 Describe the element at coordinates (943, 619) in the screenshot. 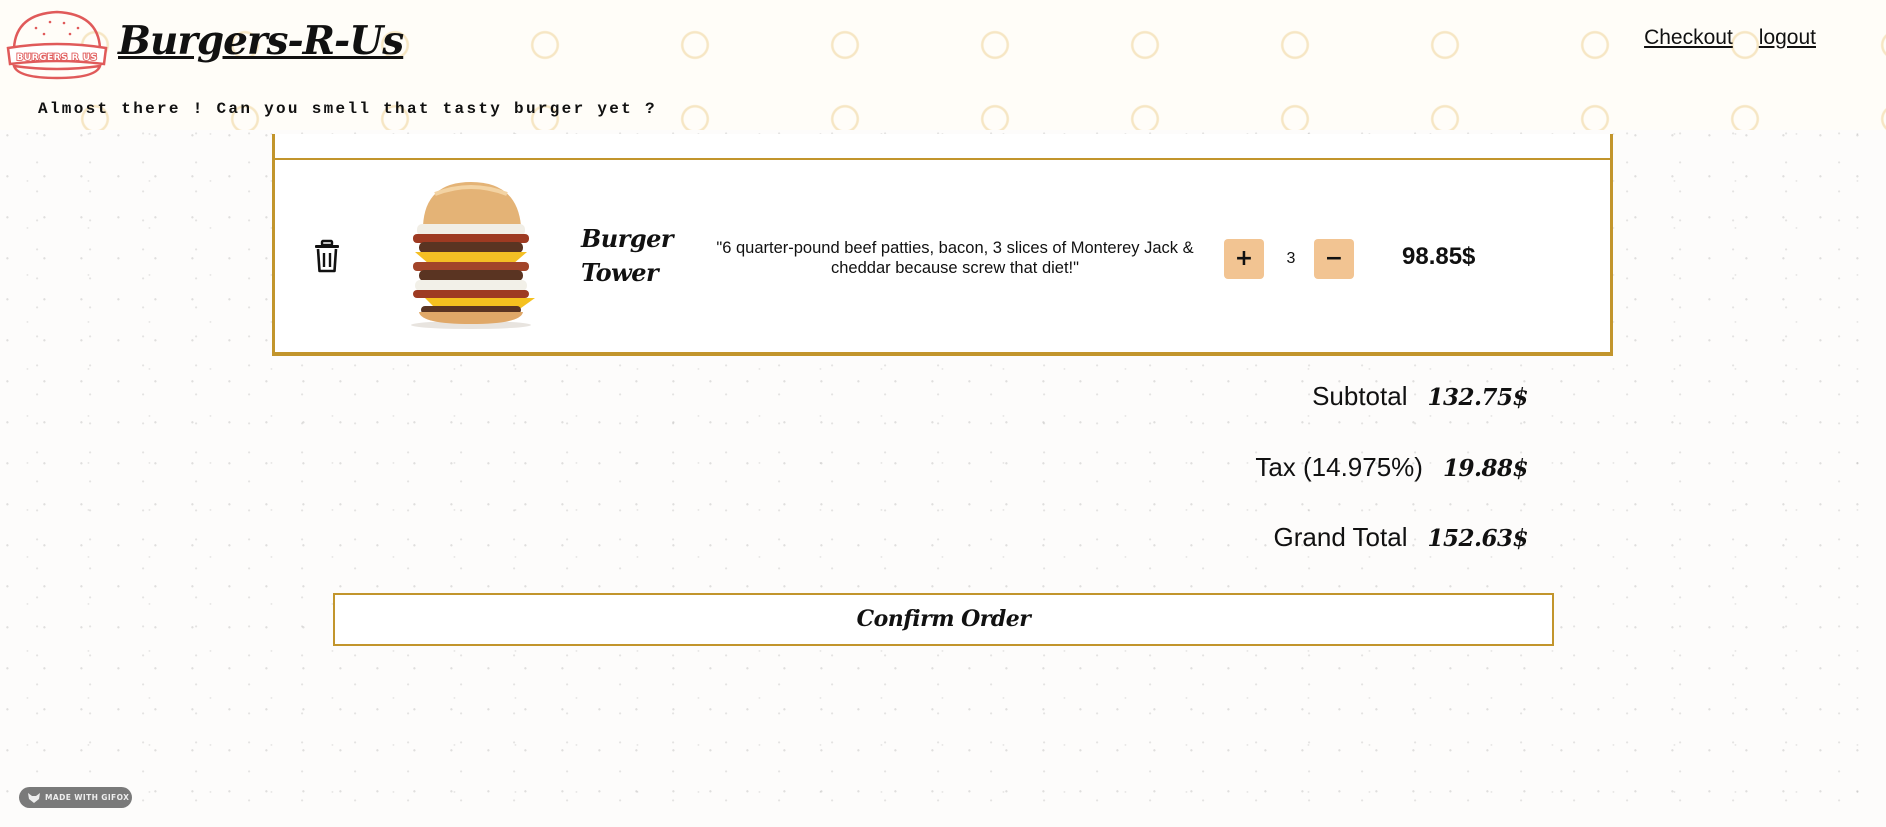

I see `confirm-order-button: Confirm Order` at that location.